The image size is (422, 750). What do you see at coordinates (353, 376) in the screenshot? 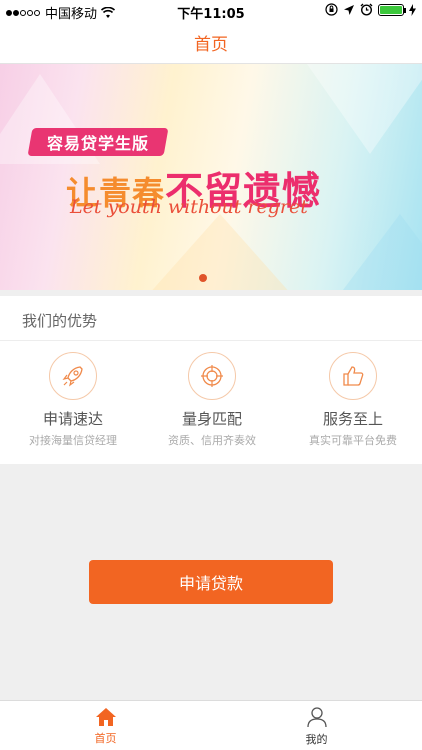
I see `thumbs-up-icon` at bounding box center [353, 376].